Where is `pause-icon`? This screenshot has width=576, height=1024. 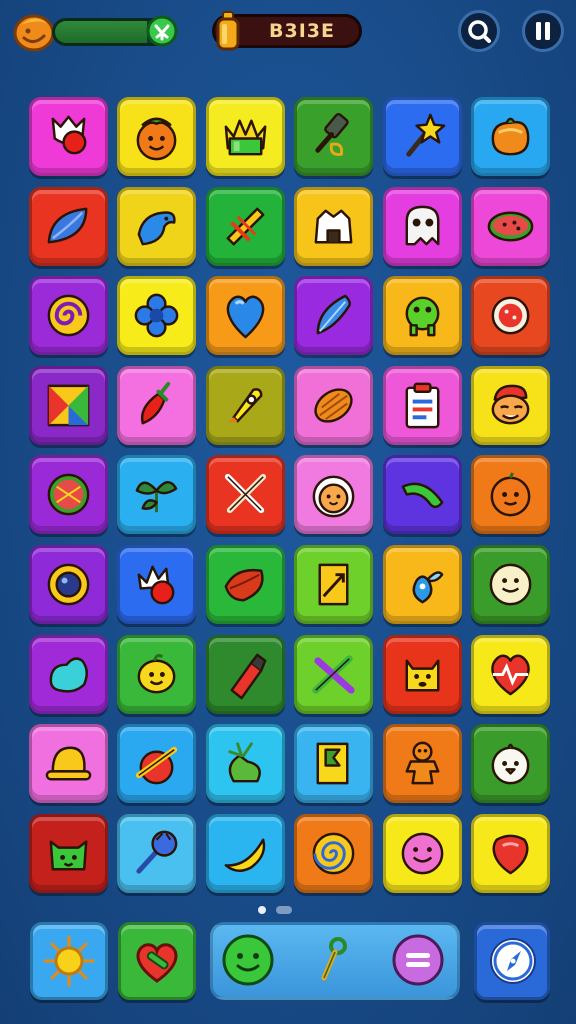 pause-icon is located at coordinates (543, 31).